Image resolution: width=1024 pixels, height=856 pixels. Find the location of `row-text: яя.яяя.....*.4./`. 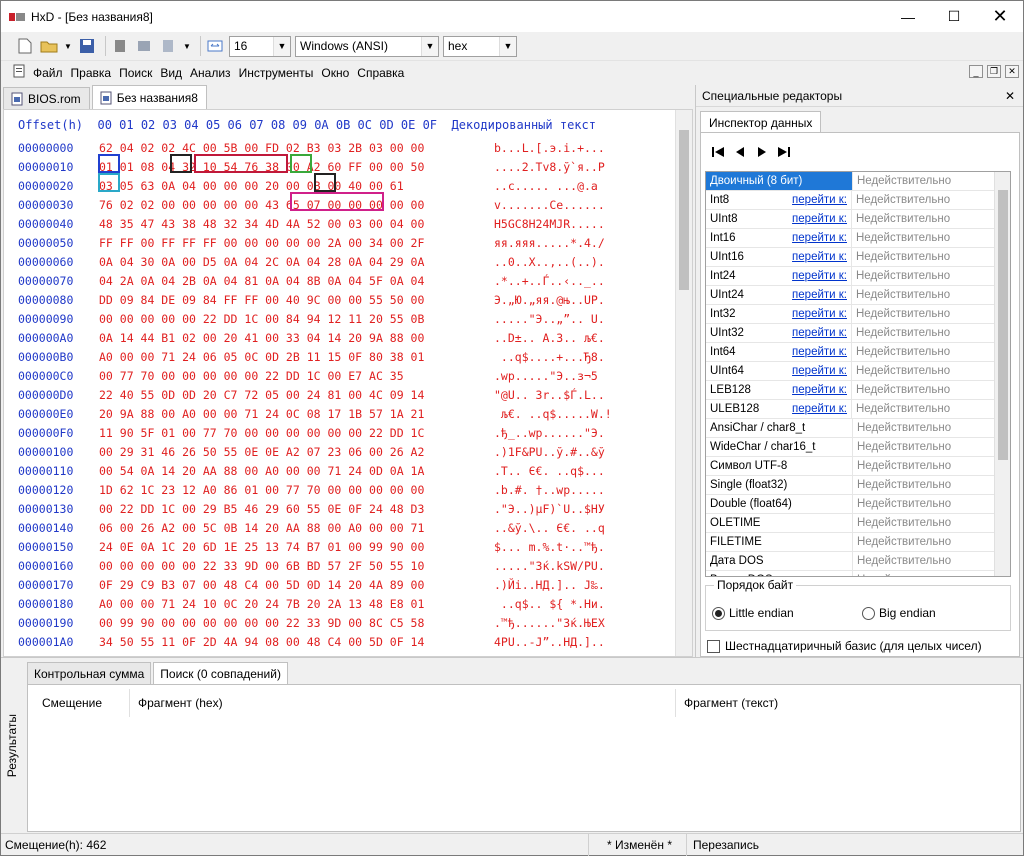

row-text: яя.яяя.....*.4./ is located at coordinates (549, 243).